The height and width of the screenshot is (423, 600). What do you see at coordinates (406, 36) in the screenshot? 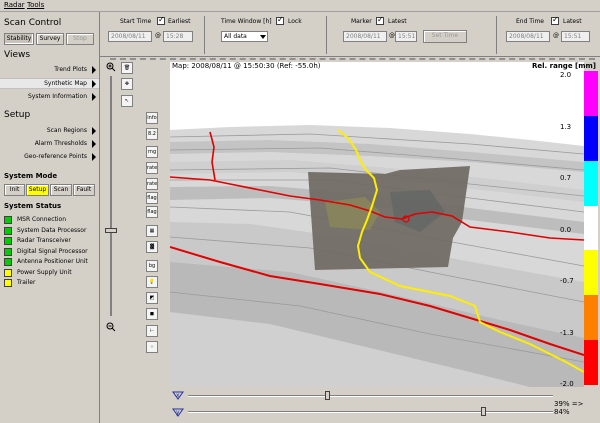
I see `marker-time-field: 15:51` at bounding box center [406, 36].